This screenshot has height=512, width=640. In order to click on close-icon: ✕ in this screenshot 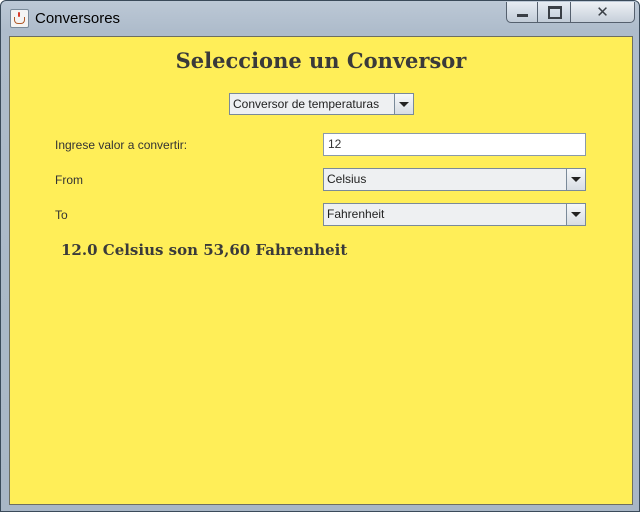, I will do `click(602, 12)`.